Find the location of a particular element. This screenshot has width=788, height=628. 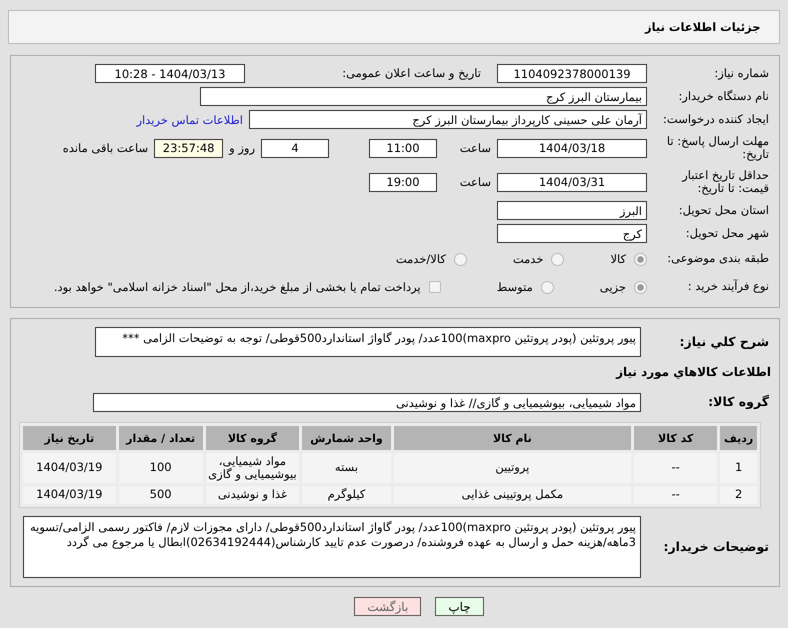

column-header: کد کالا is located at coordinates (676, 438).